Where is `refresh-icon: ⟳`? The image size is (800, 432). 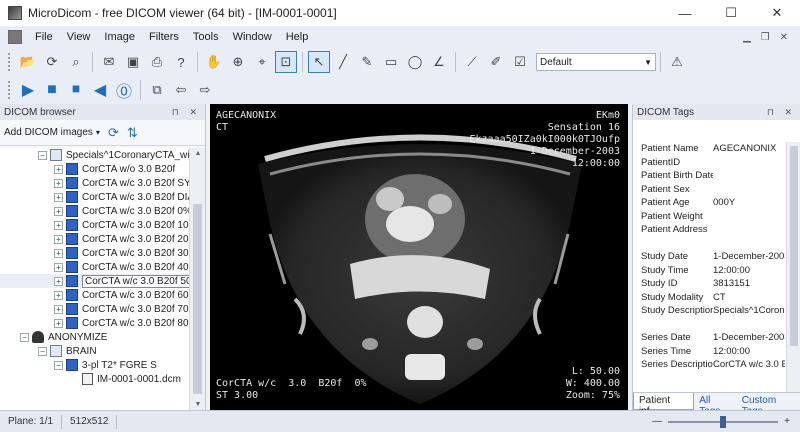
refresh-icon: ⟳ is located at coordinates (113, 133).